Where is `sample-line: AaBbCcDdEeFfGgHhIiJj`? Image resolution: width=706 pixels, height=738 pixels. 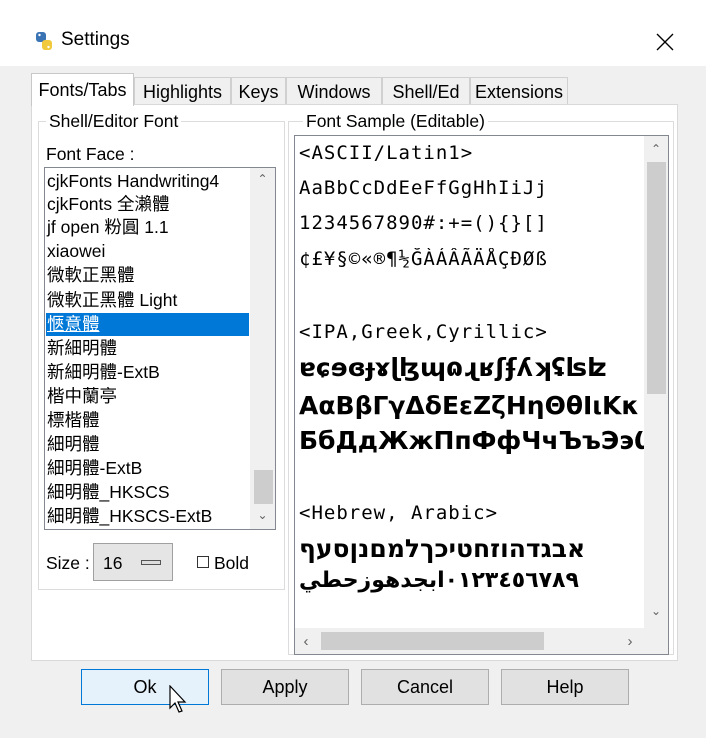
sample-line: AaBbCcDdEeFfGgHhIiJj is located at coordinates (423, 188).